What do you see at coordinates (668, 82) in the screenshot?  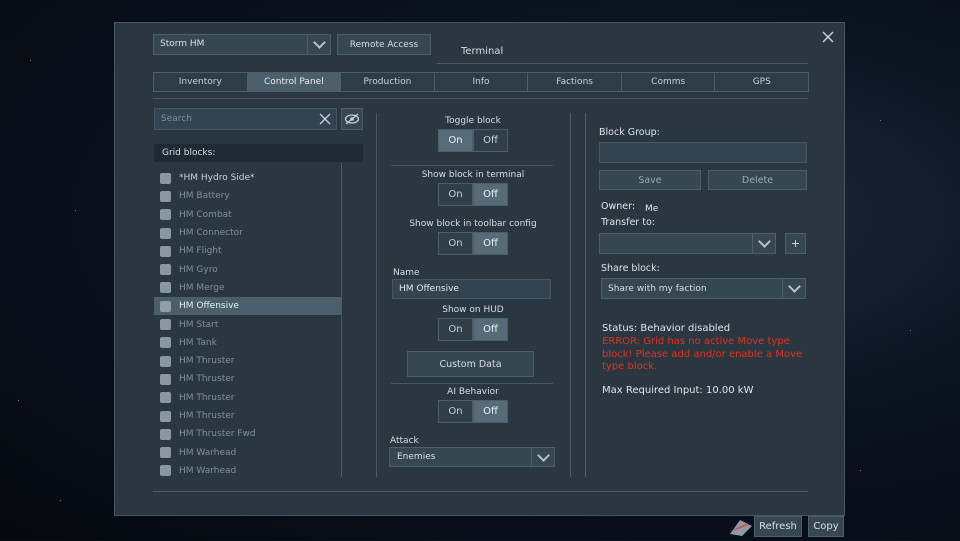 I see `tab-comms: Comms` at bounding box center [668, 82].